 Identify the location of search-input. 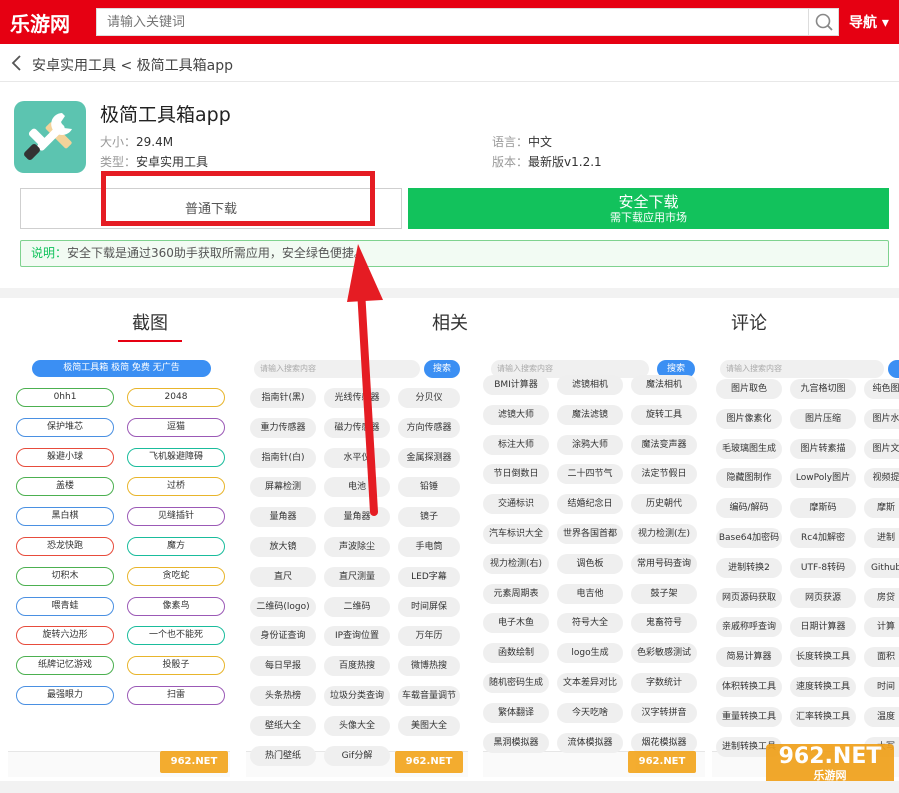
(453, 22).